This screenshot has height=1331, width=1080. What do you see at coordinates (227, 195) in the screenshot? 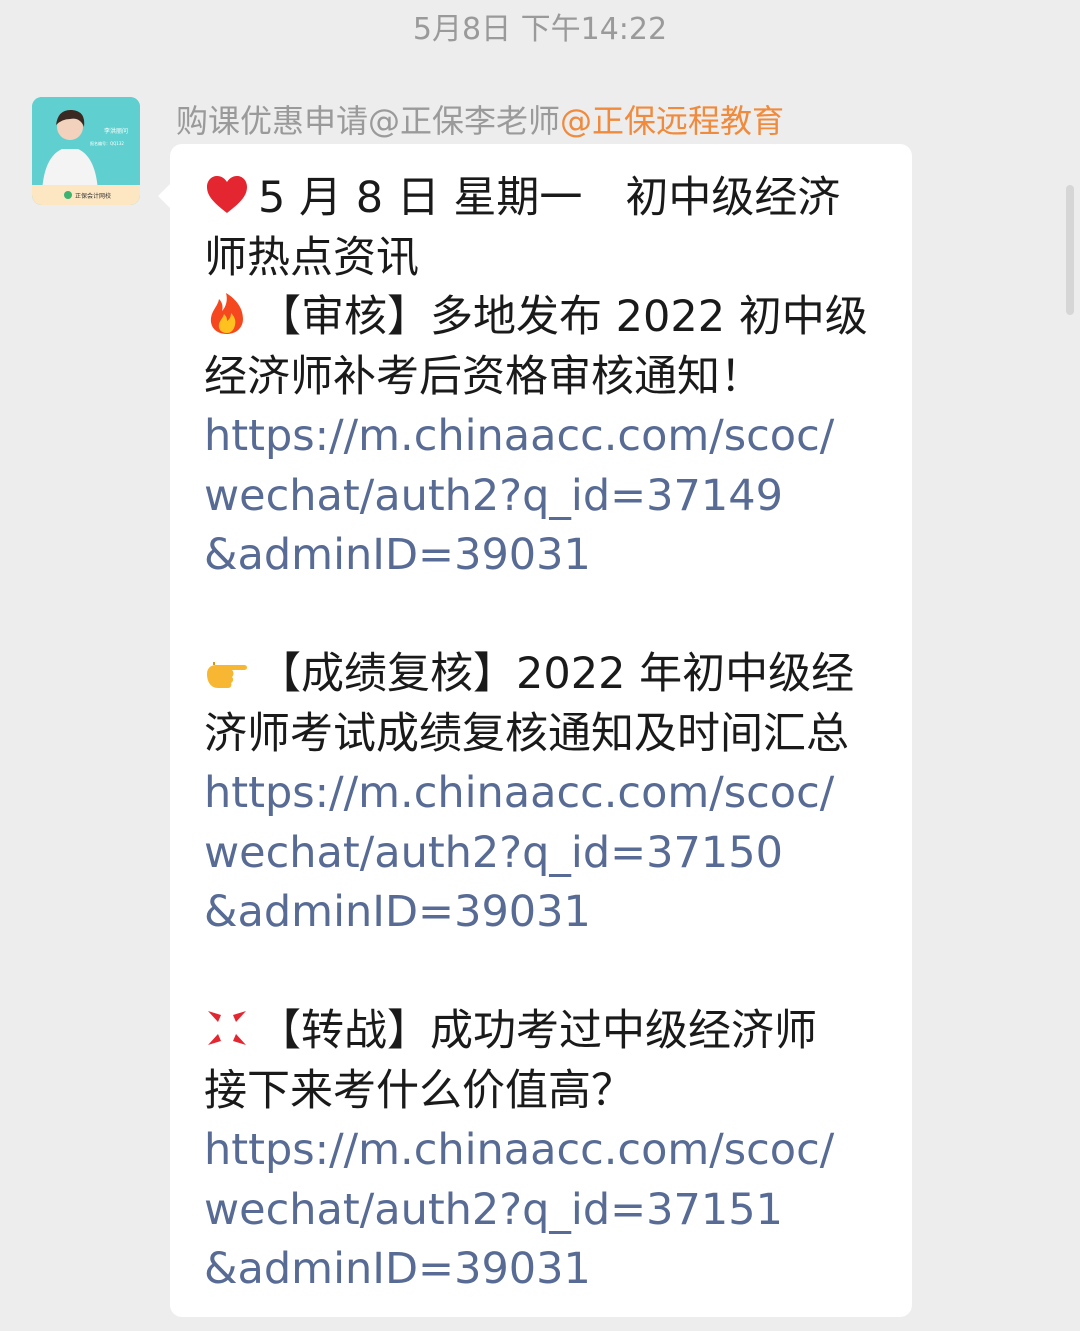
I see `heart-icon` at bounding box center [227, 195].